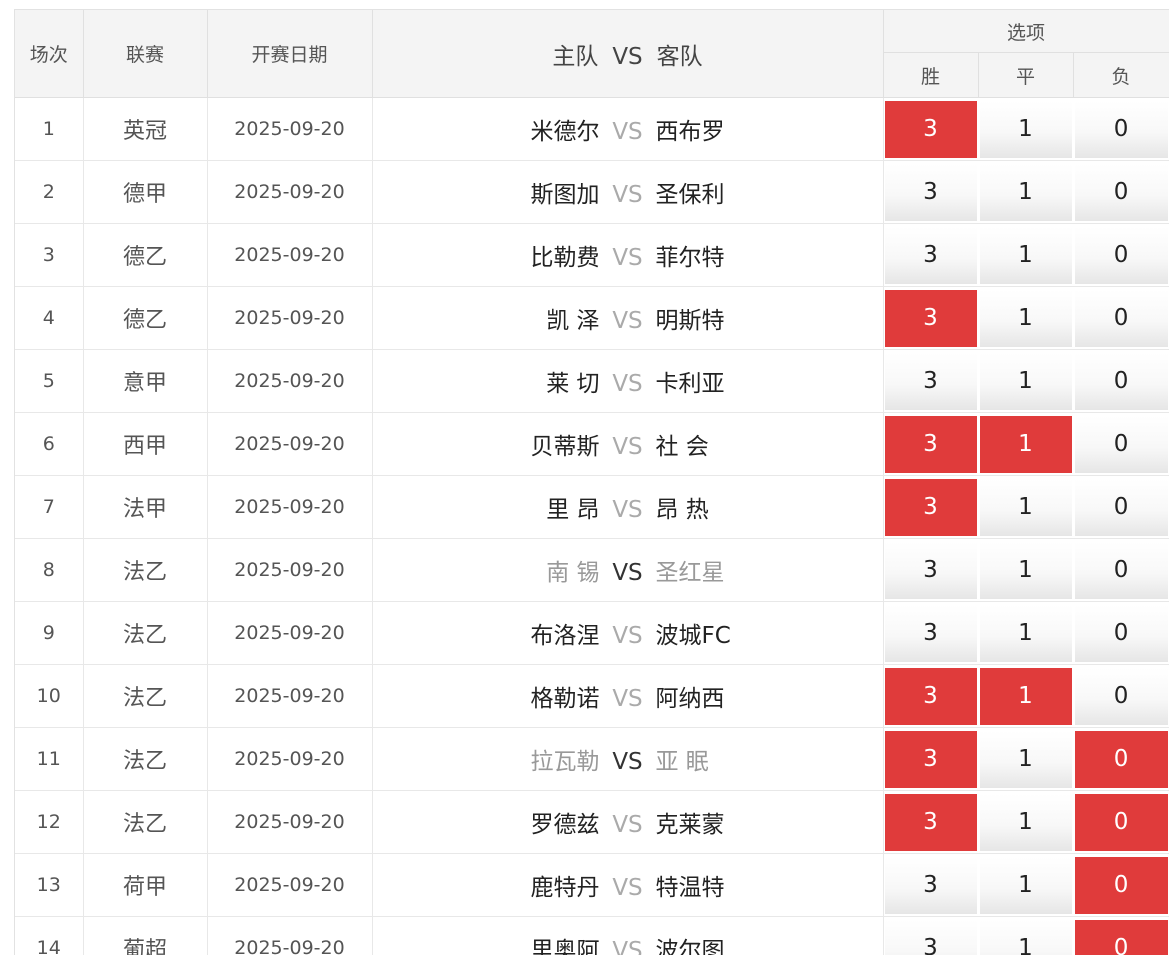 The width and height of the screenshot is (1170, 955). What do you see at coordinates (627, 255) in the screenshot?
I see `match-teams: 比勒费VS菲尔特` at bounding box center [627, 255].